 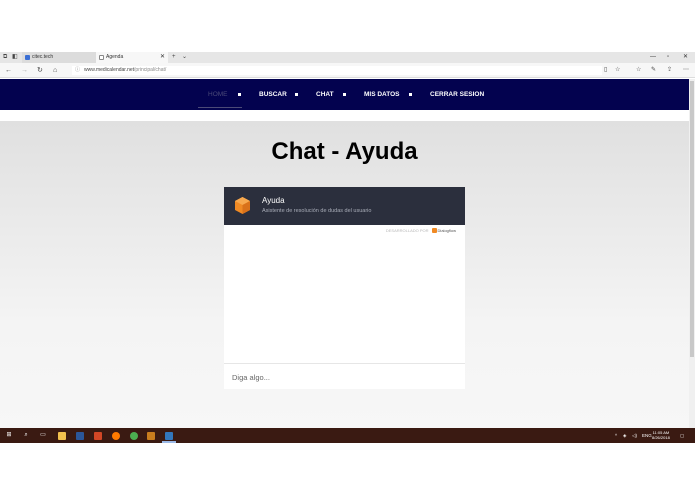 I want to click on maximize-icon: ▫, so click(x=668, y=57).